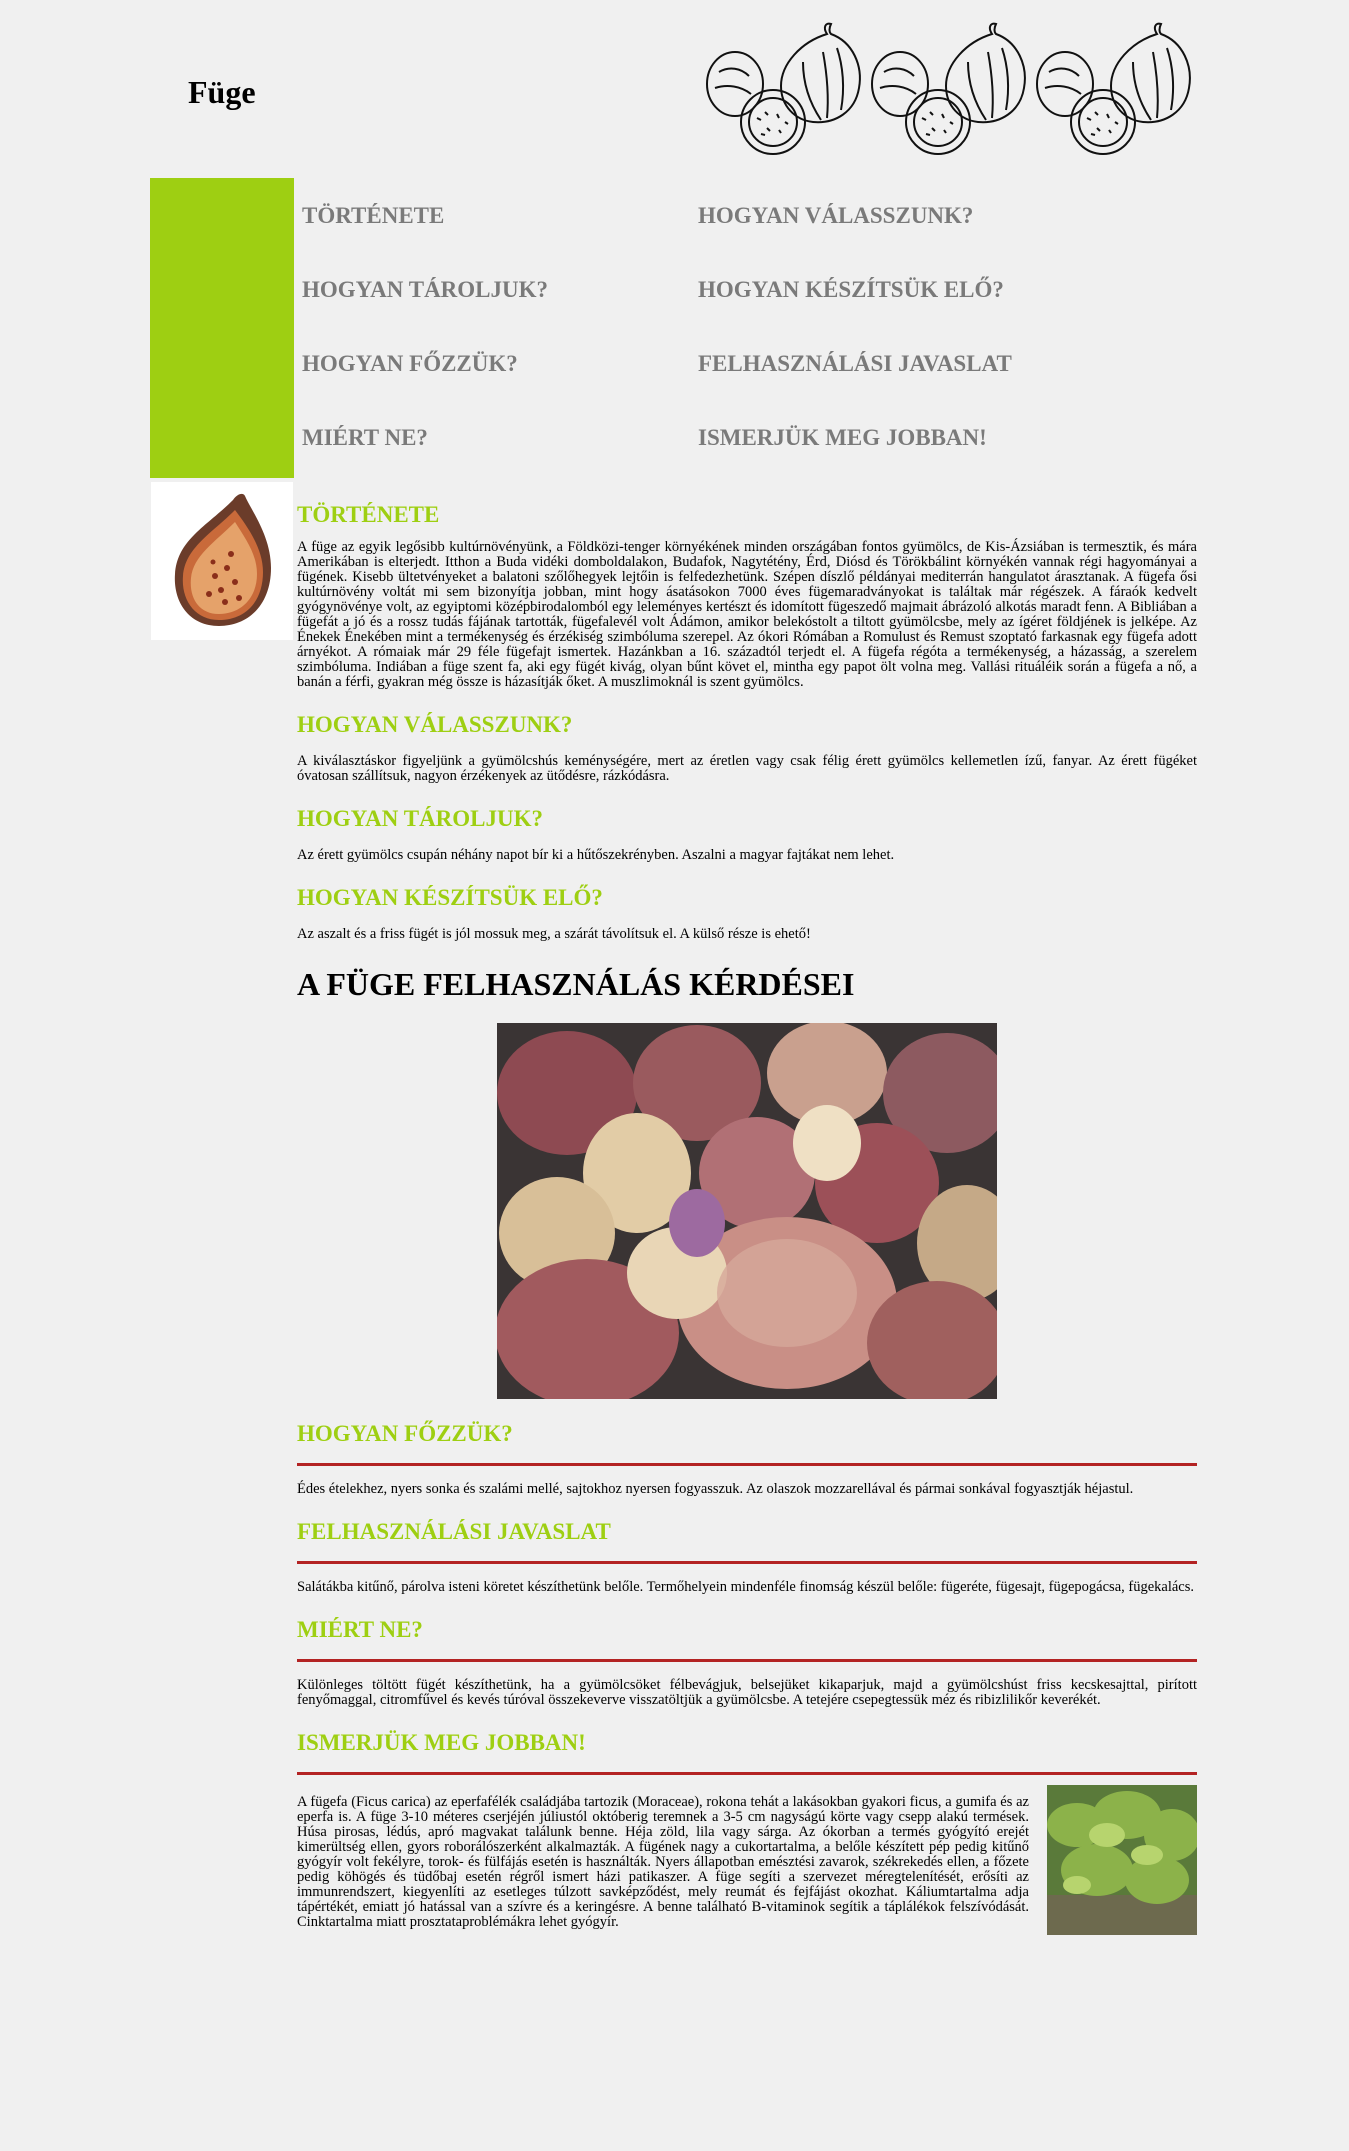 The image size is (1349, 2151). What do you see at coordinates (368, 514) in the screenshot?
I see `section-heading-tortenete: TÖRTÉNETE` at bounding box center [368, 514].